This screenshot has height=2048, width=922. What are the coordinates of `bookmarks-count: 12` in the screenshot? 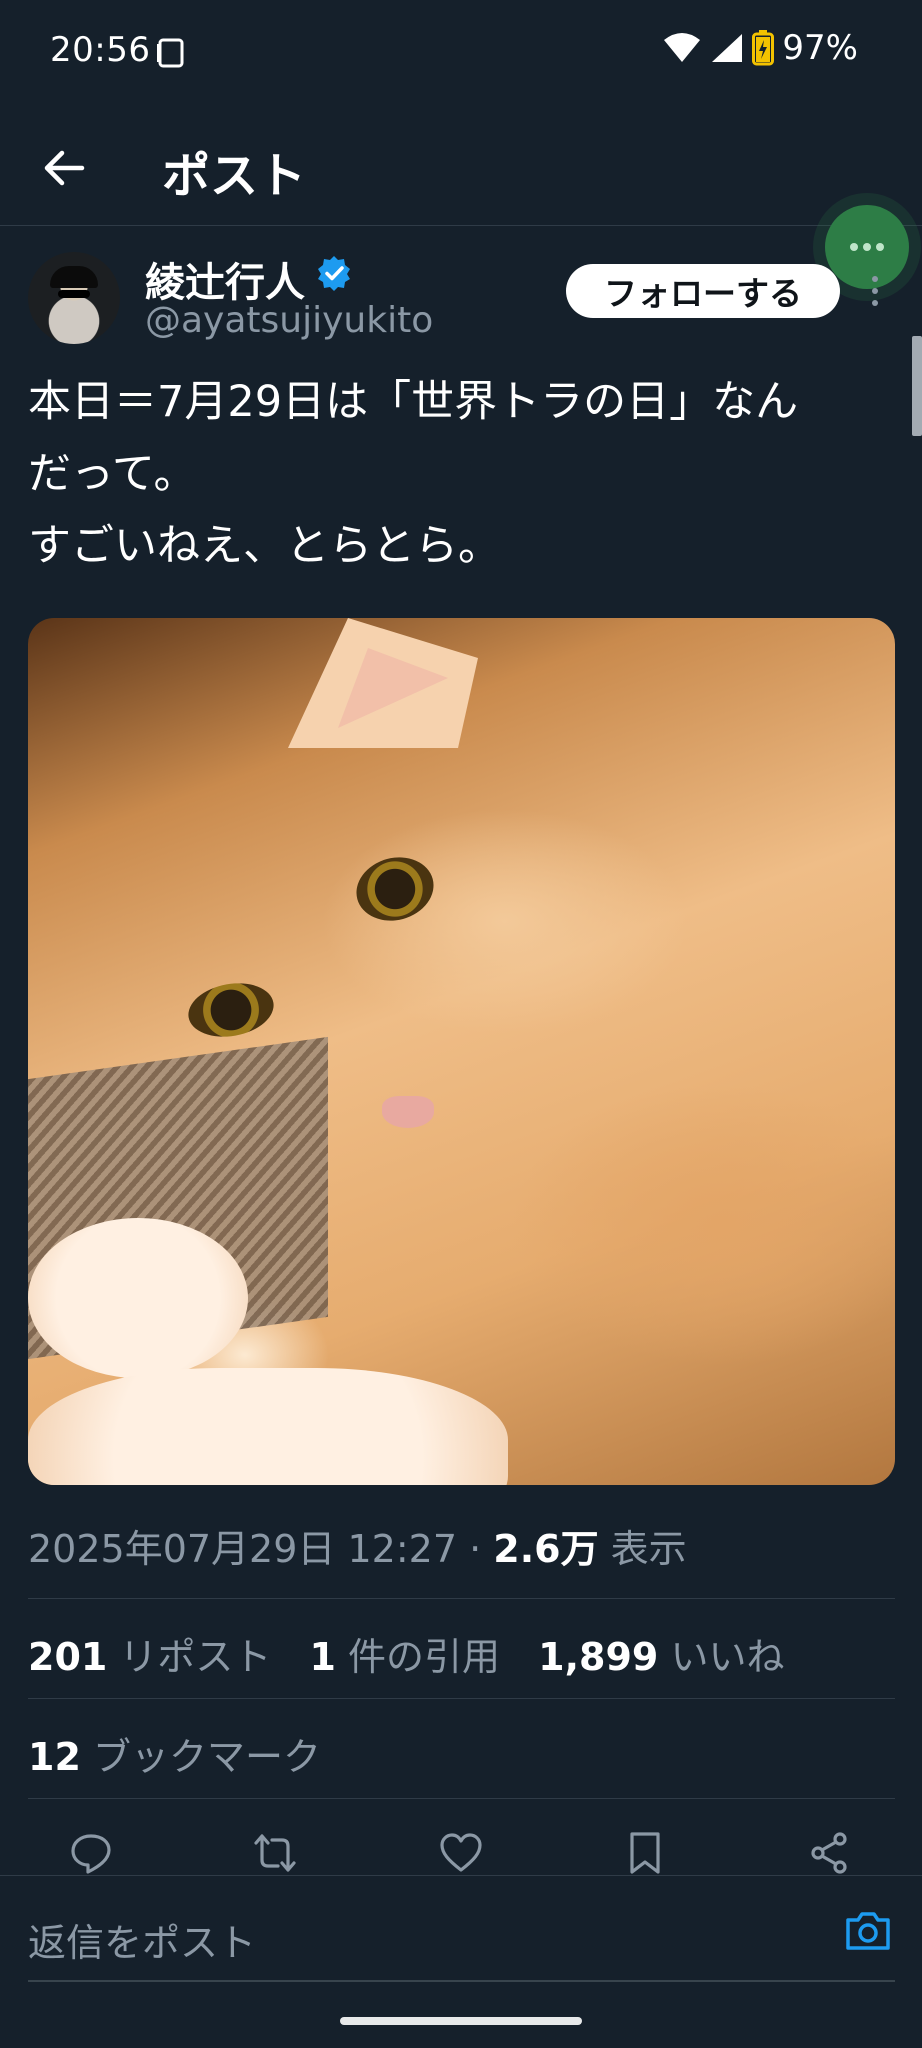 It's located at (54, 1757).